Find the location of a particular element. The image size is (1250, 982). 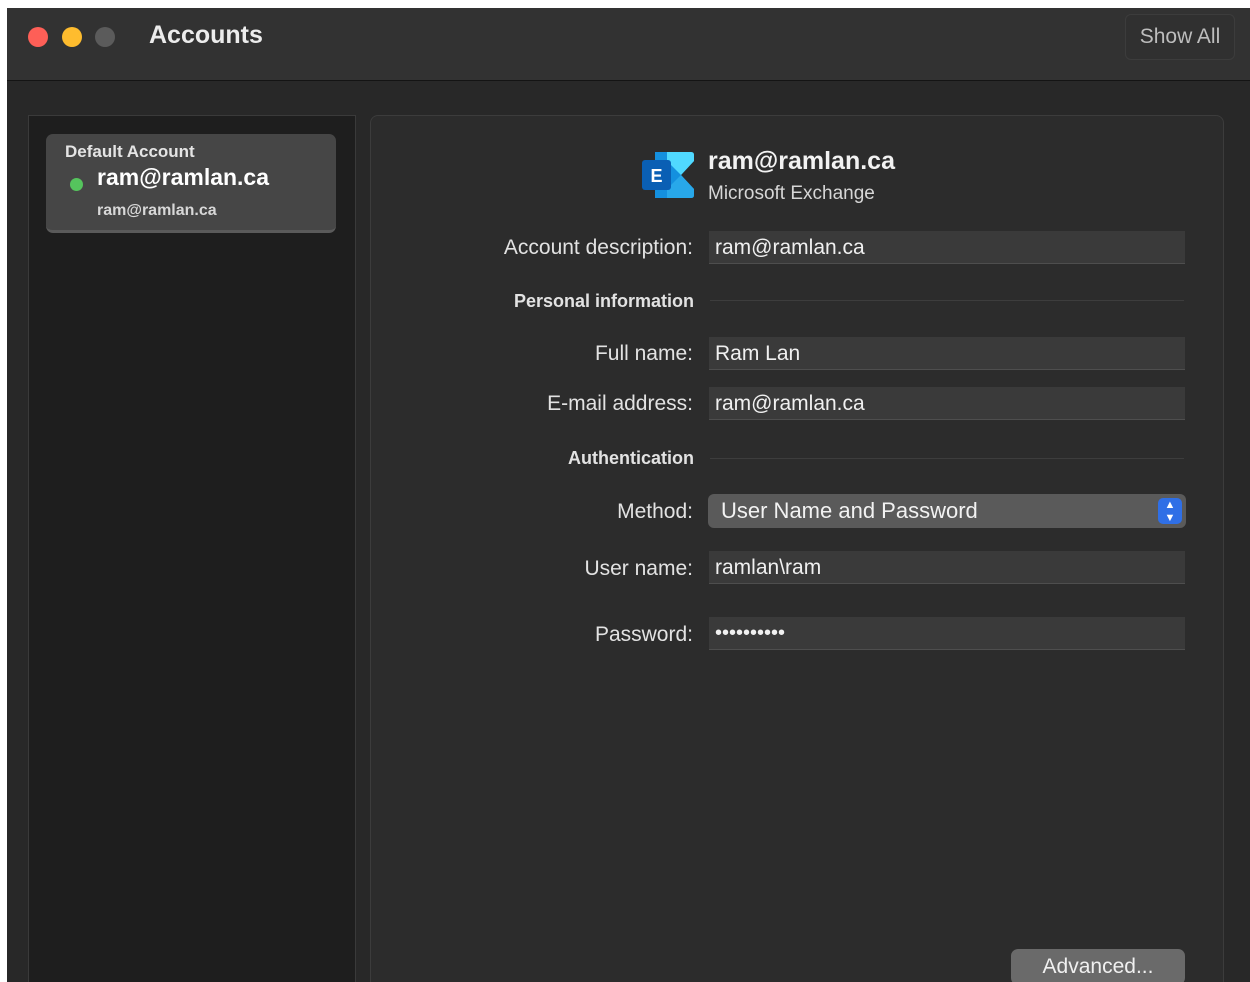

account-category-label: Default Account is located at coordinates (130, 151).